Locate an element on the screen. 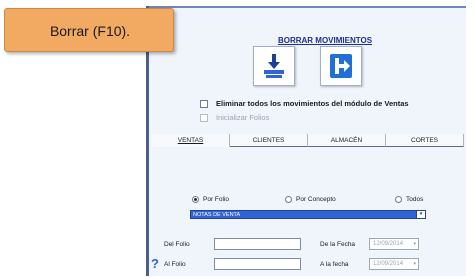  tooltip-text: Borrar (F10). is located at coordinates (90, 31).